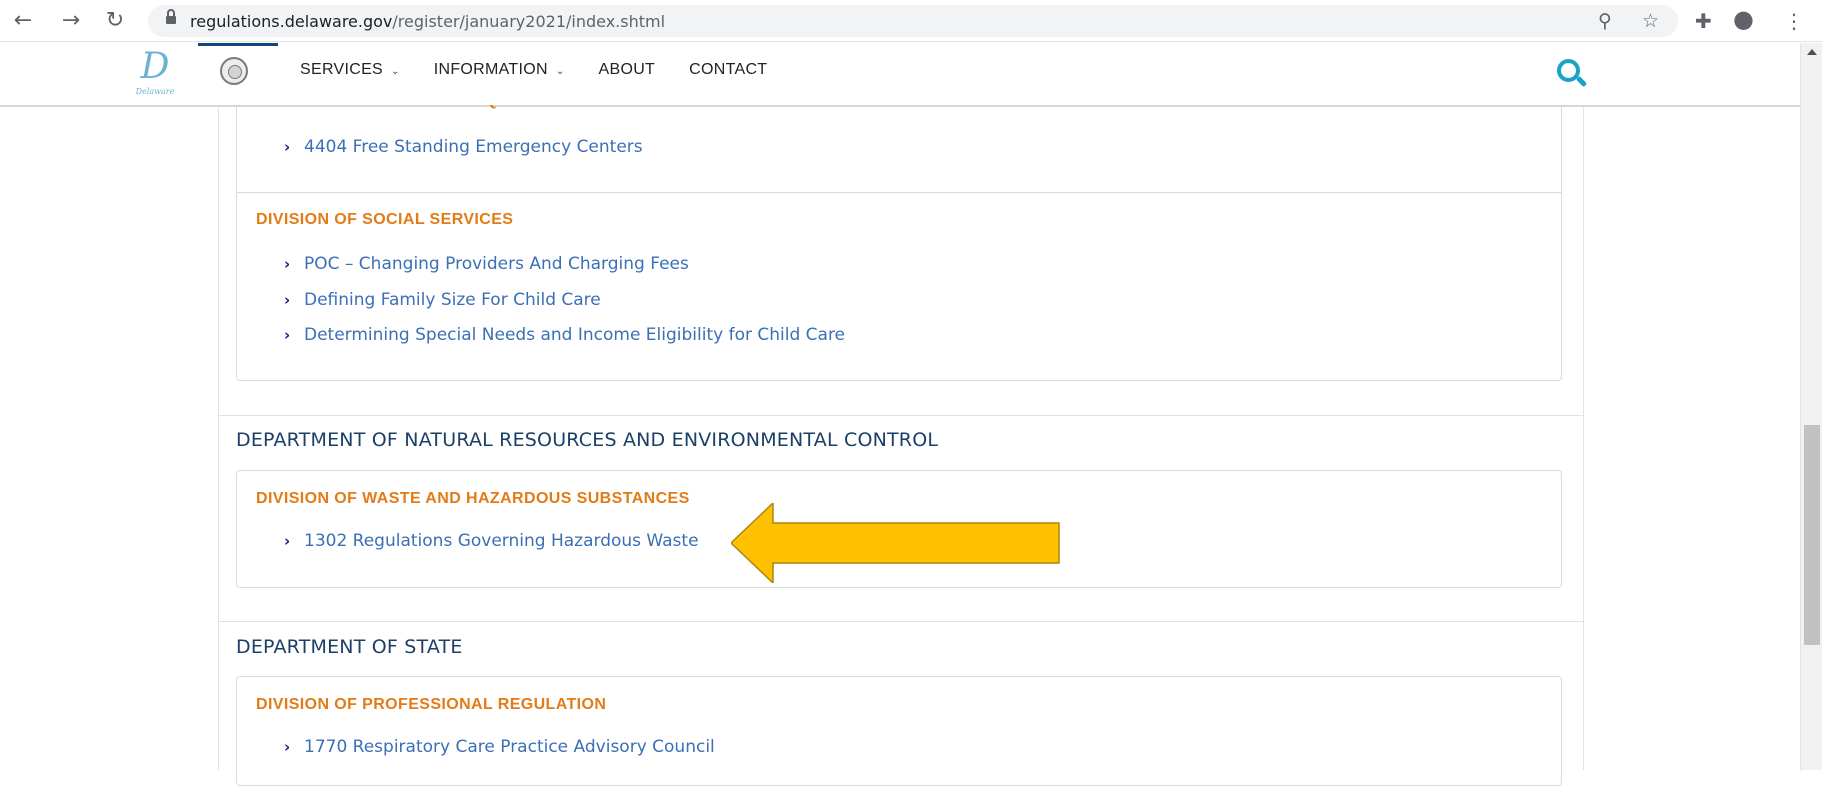  I want to click on annotation-arrow, so click(895, 543).